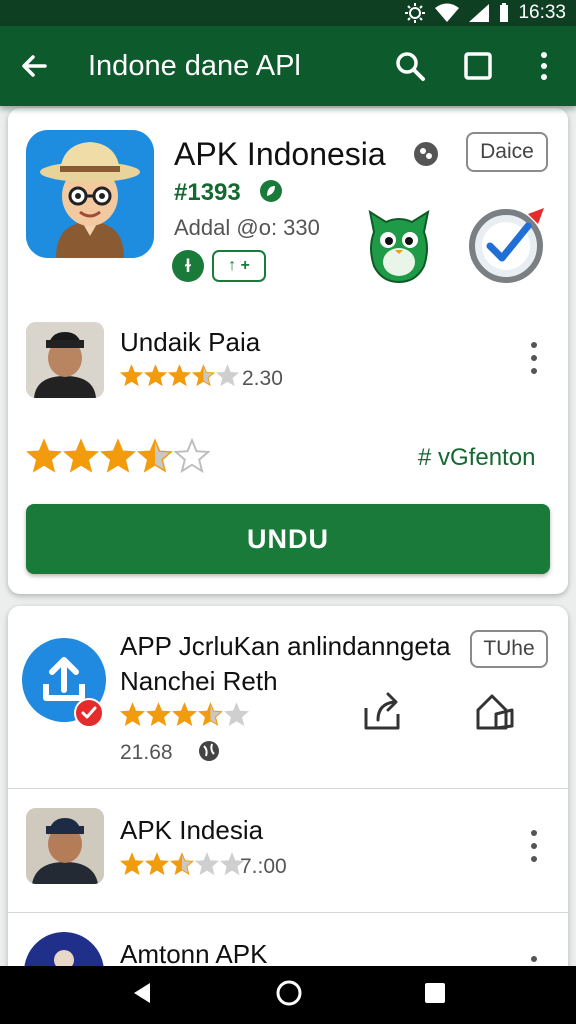  I want to click on rating-stars, so click(118, 457).